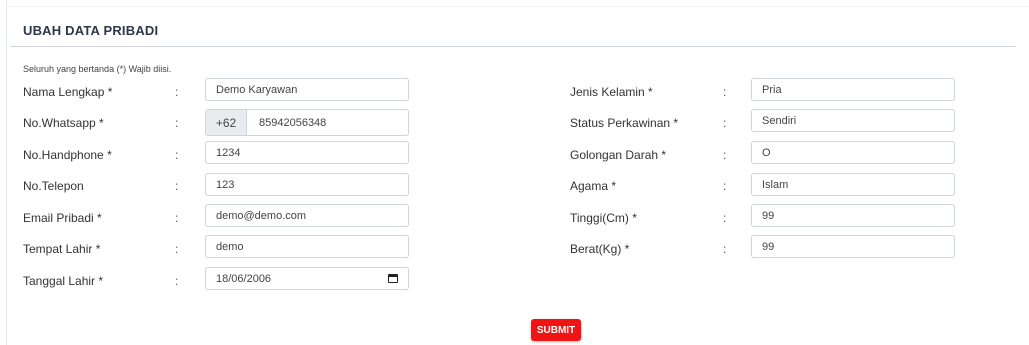 The width and height of the screenshot is (1029, 345). I want to click on label-tempat-lahir: Tempat Lahir *, so click(62, 248).